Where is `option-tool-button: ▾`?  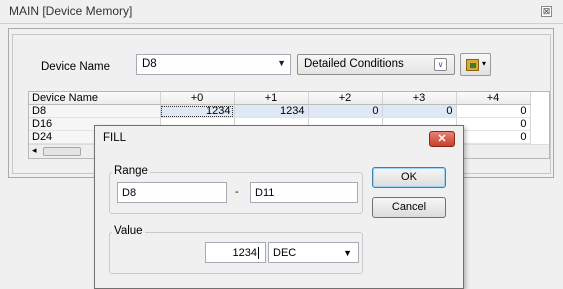 option-tool-button: ▾ is located at coordinates (475, 64).